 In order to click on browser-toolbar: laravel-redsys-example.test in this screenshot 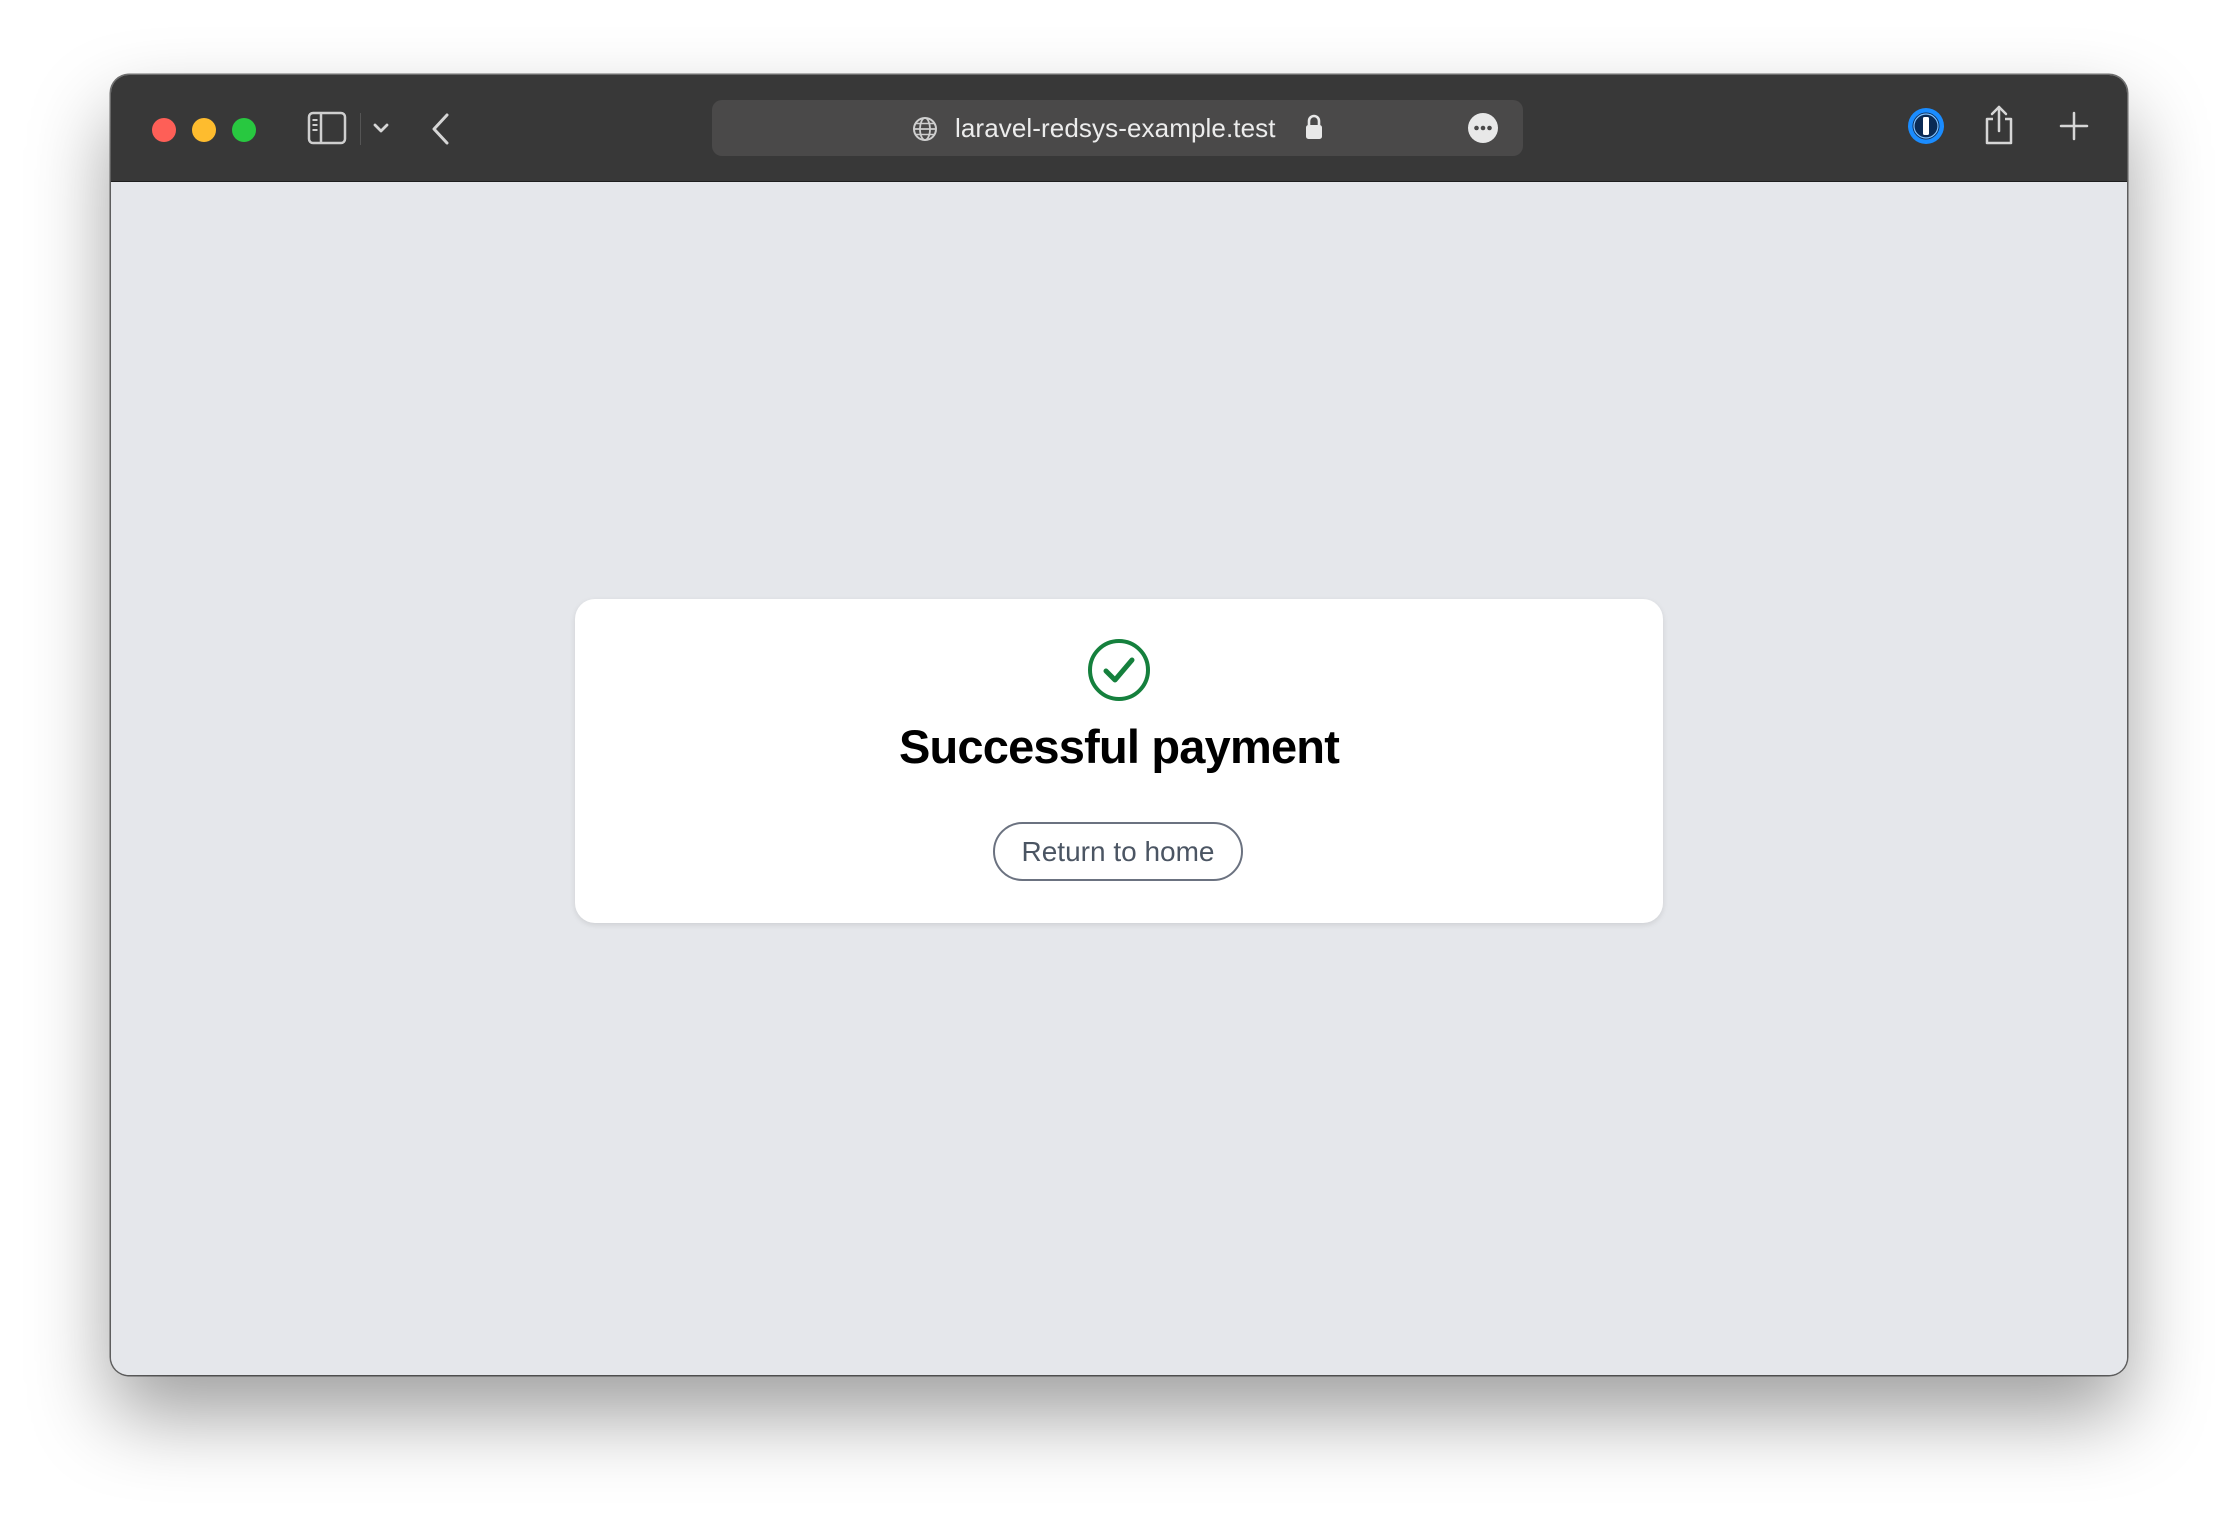, I will do `click(1119, 128)`.